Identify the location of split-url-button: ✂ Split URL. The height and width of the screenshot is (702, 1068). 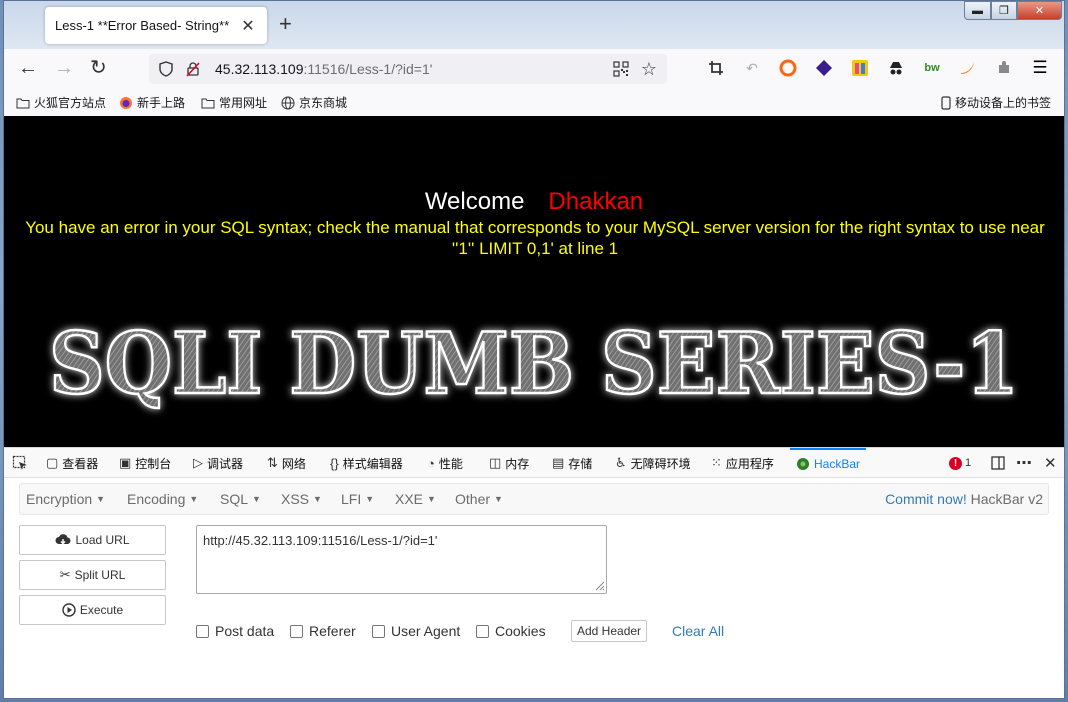
(92, 575).